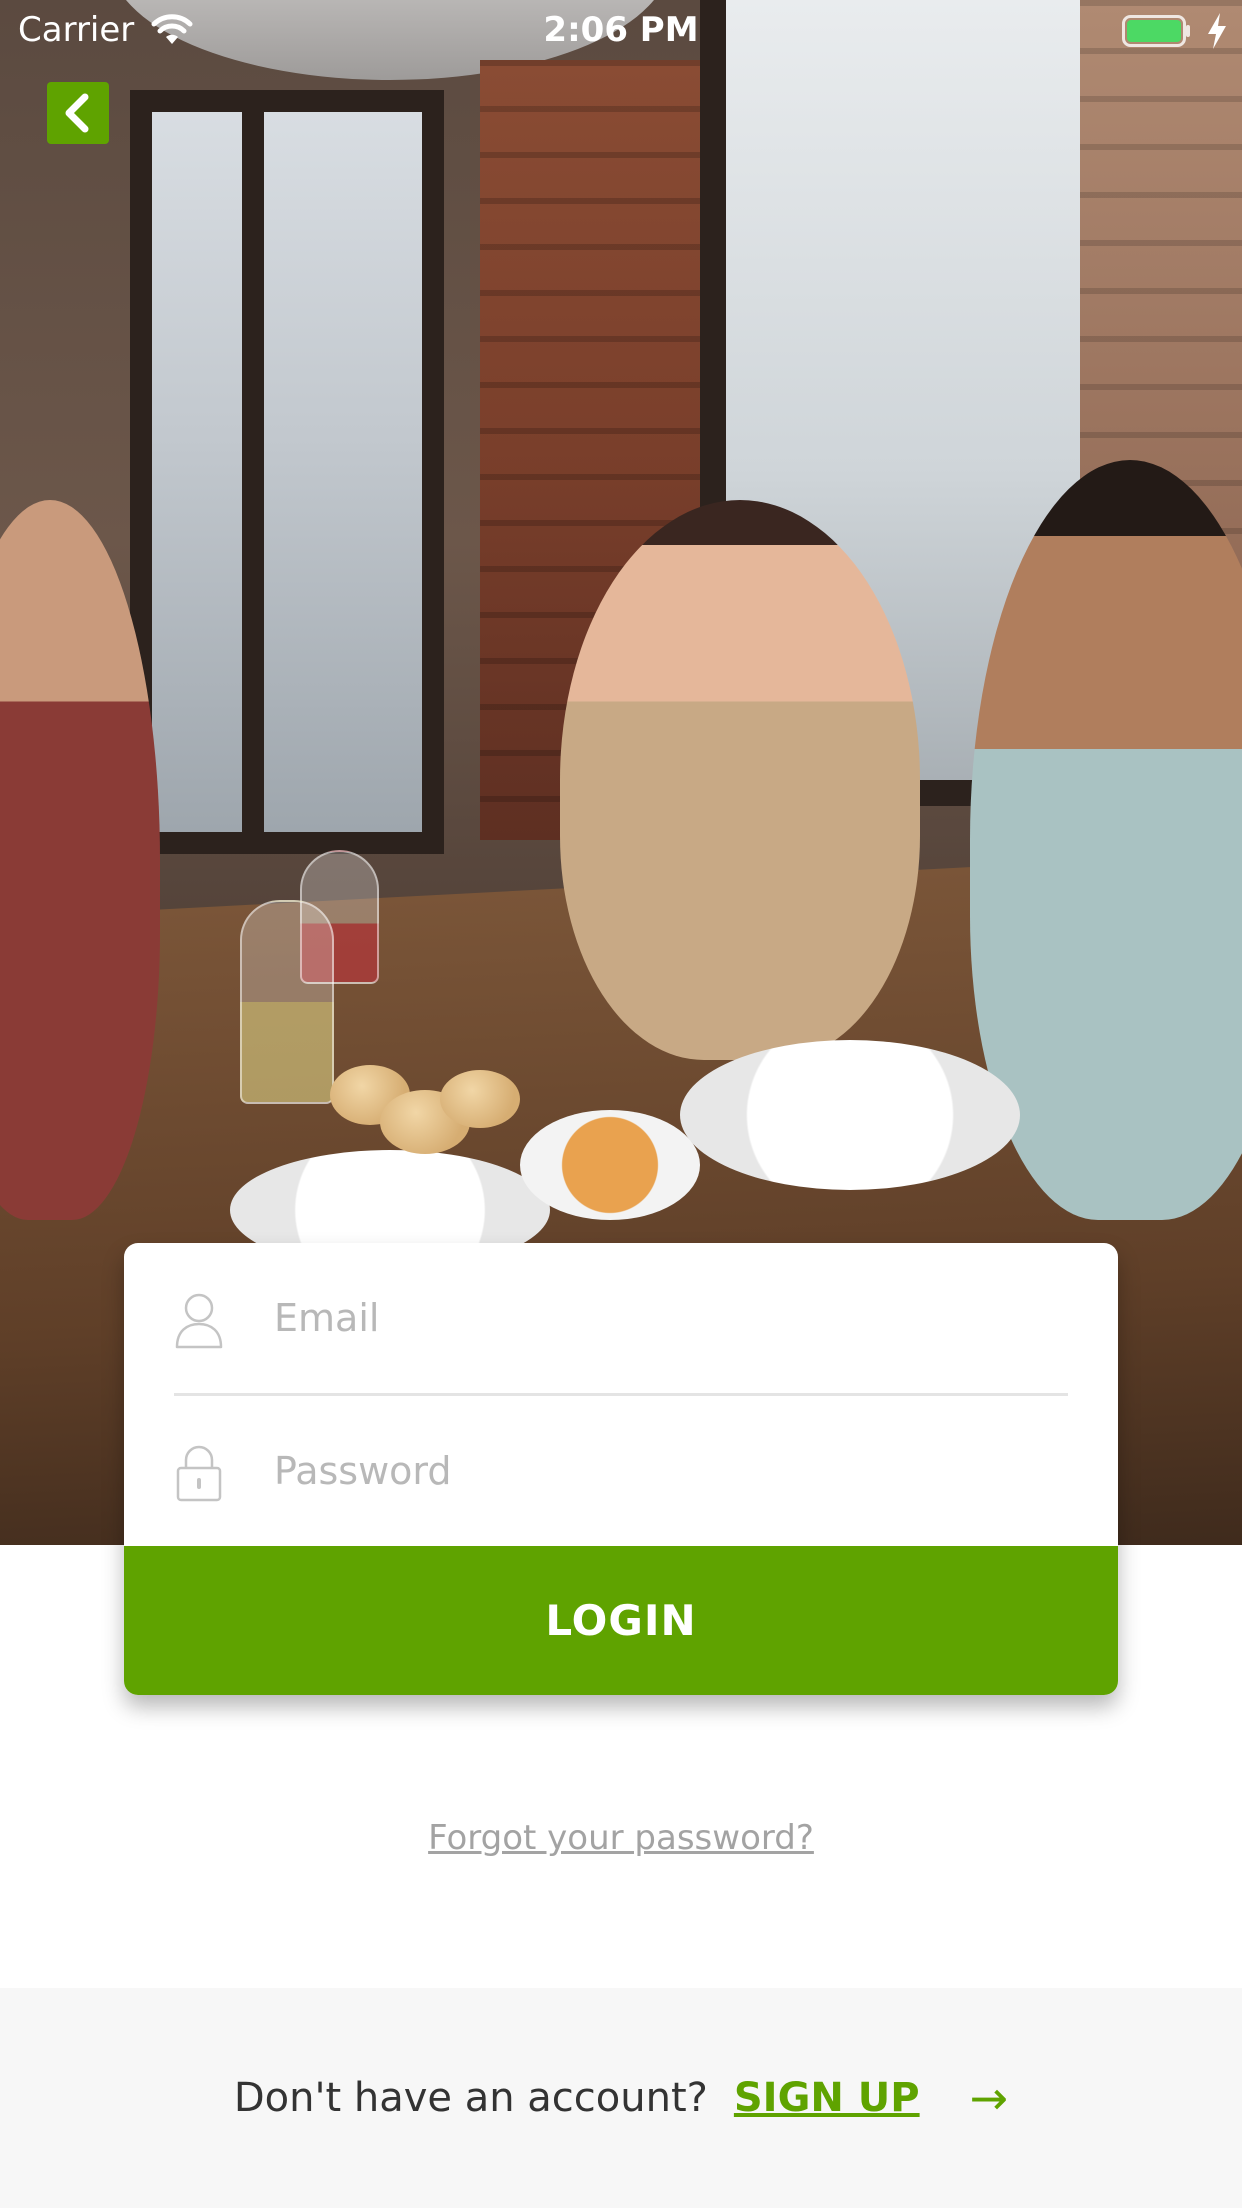  Describe the element at coordinates (664, 1471) in the screenshot. I see `password-field` at that location.